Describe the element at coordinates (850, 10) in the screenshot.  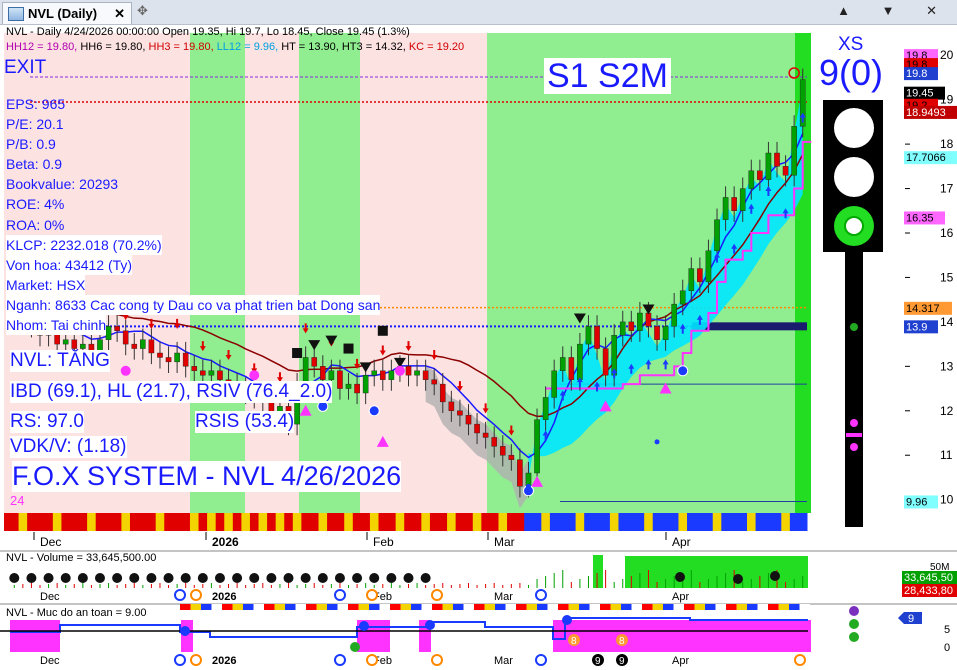
I see `scroll-up-icon: ▲` at that location.